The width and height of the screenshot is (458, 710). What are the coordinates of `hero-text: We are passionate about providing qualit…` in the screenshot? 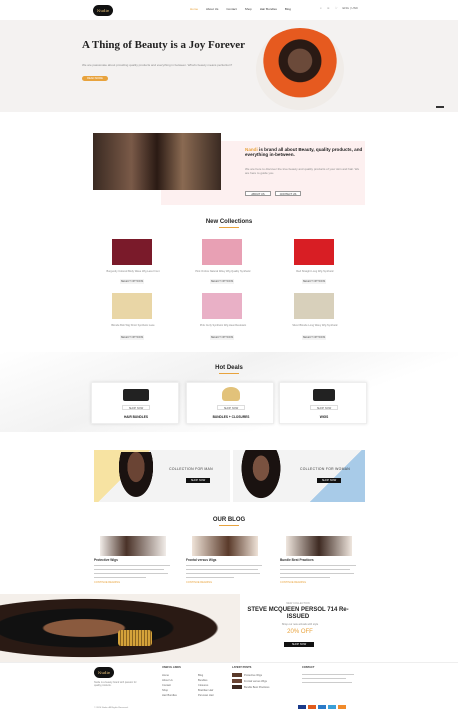 It's located at (157, 65).